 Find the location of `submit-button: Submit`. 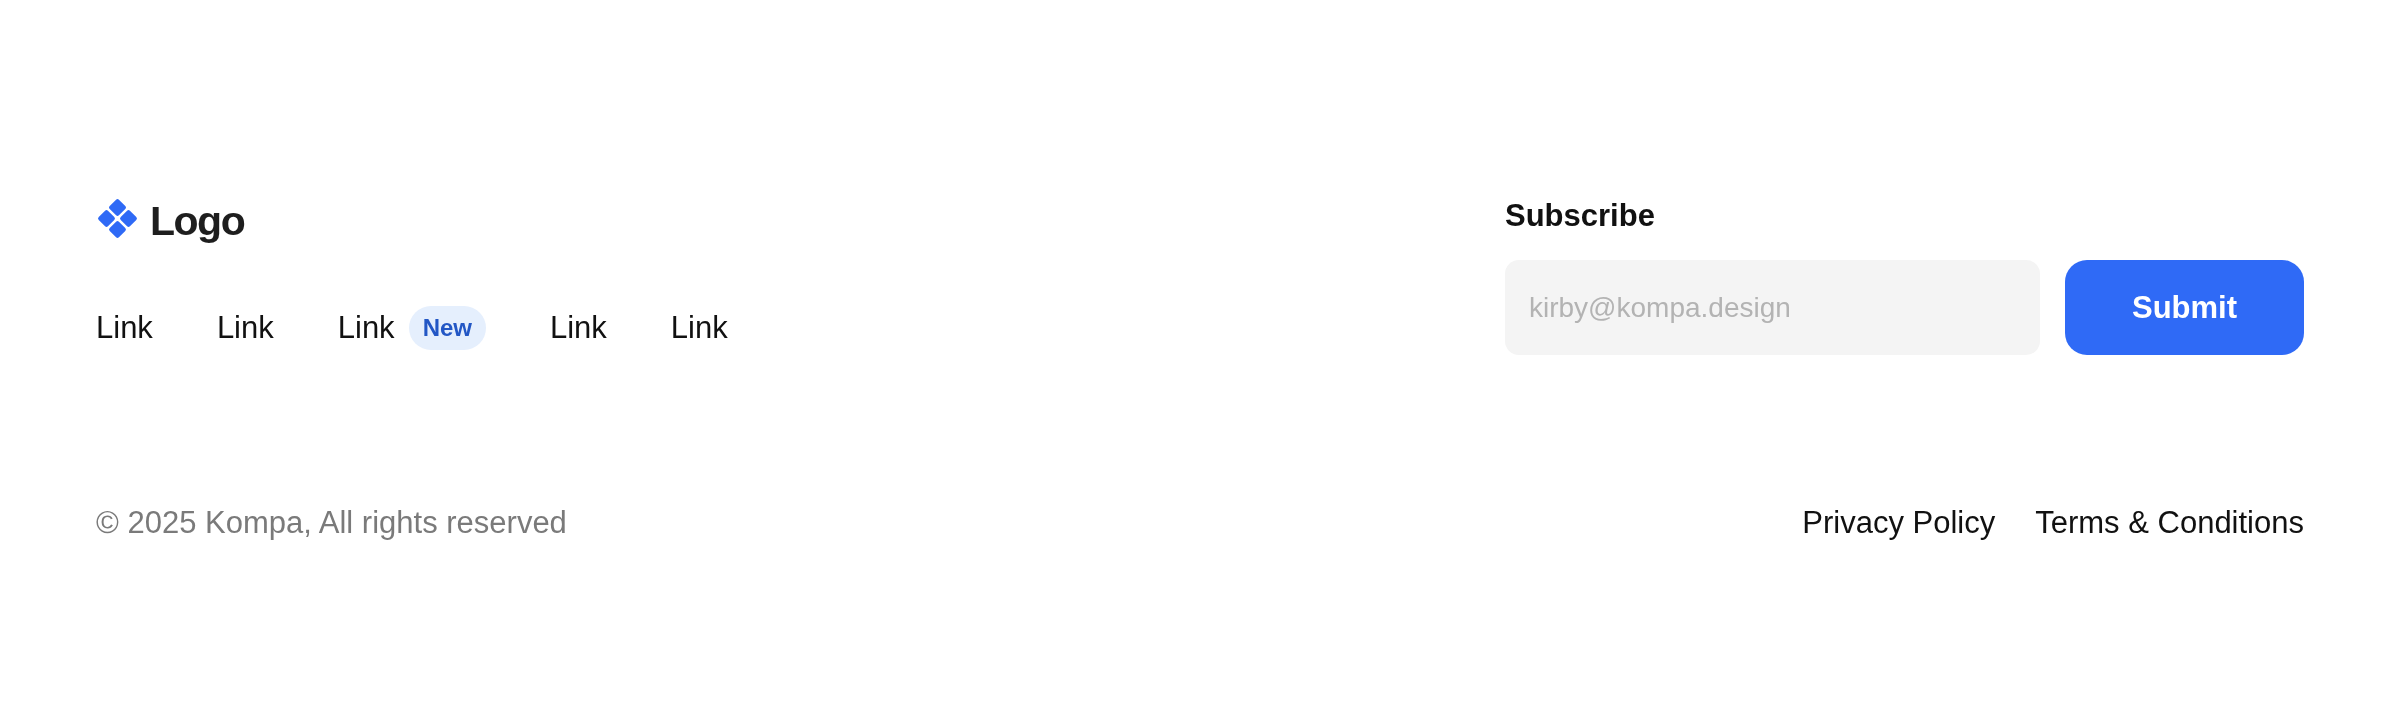

submit-button: Submit is located at coordinates (2184, 307).